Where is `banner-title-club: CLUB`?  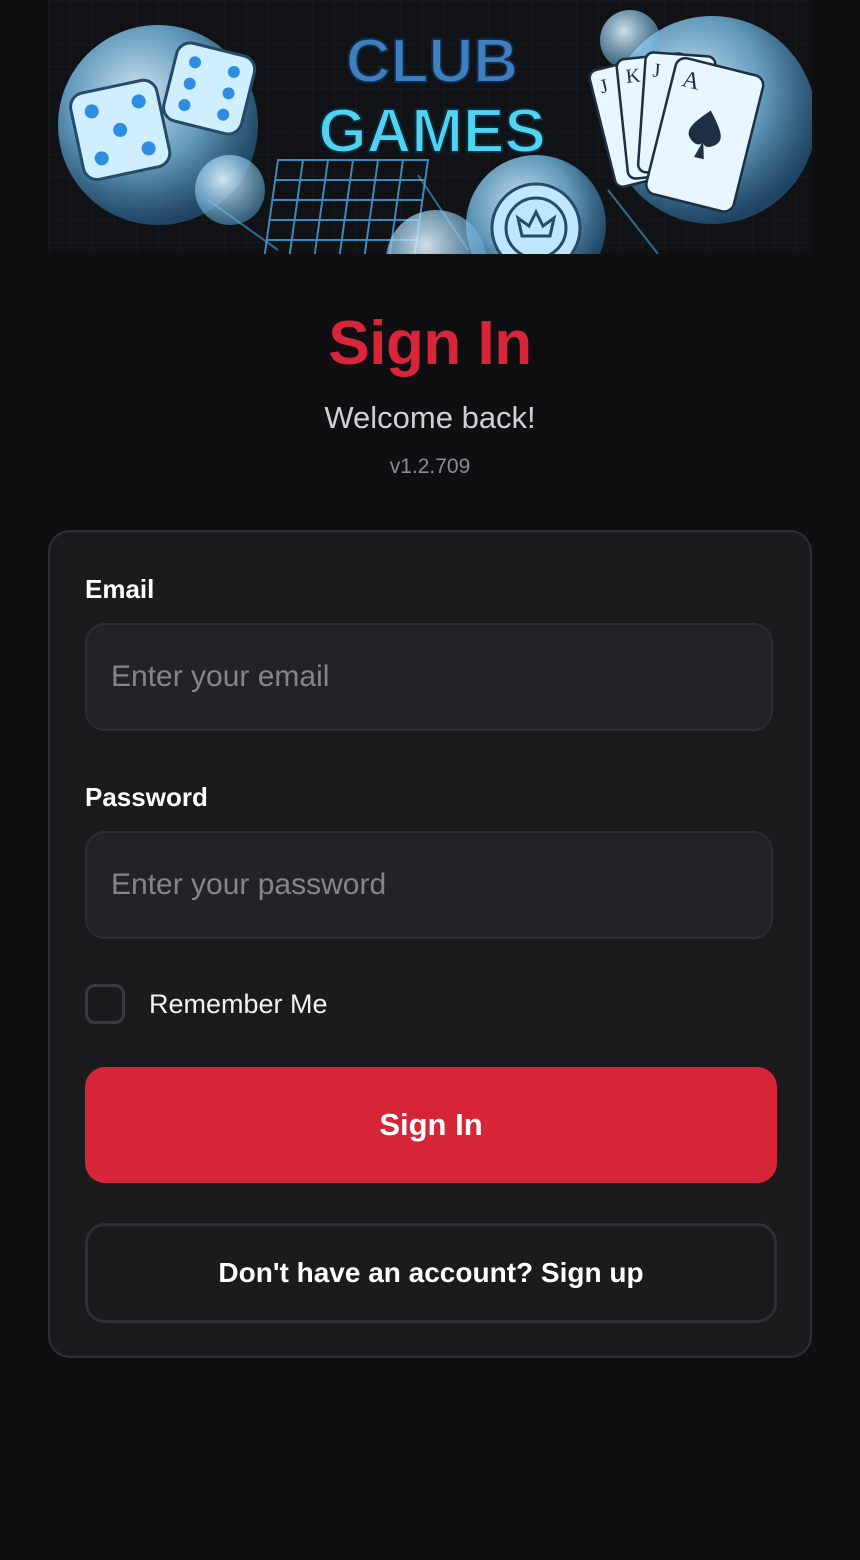 banner-title-club: CLUB is located at coordinates (432, 61).